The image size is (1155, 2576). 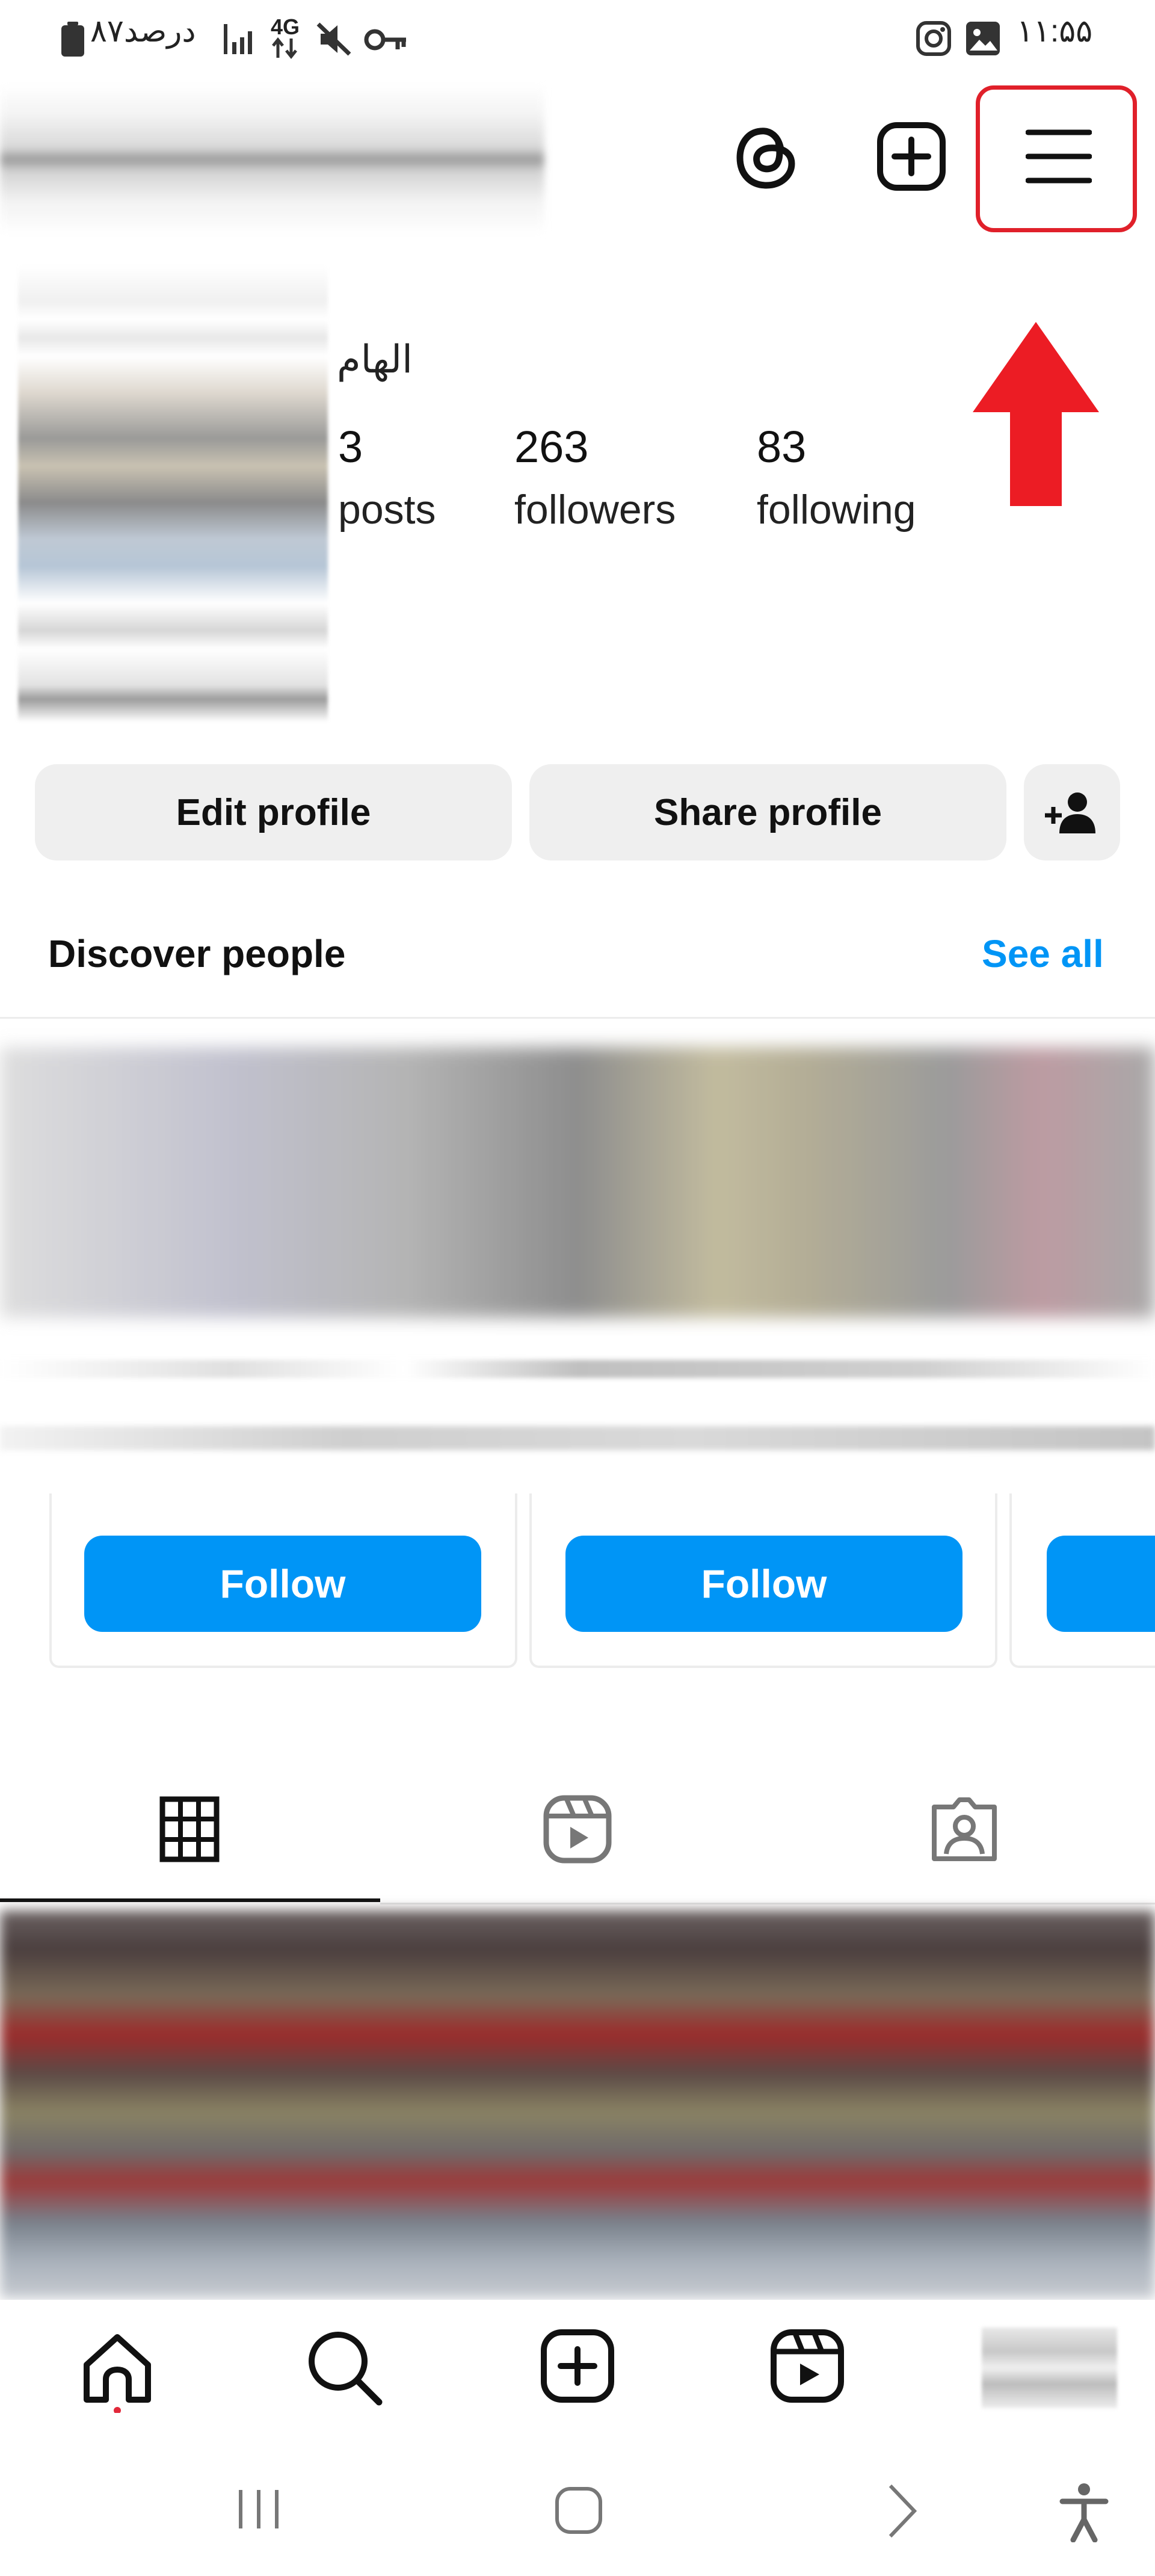 I want to click on gallery-notification-icon, so click(x=983, y=38).